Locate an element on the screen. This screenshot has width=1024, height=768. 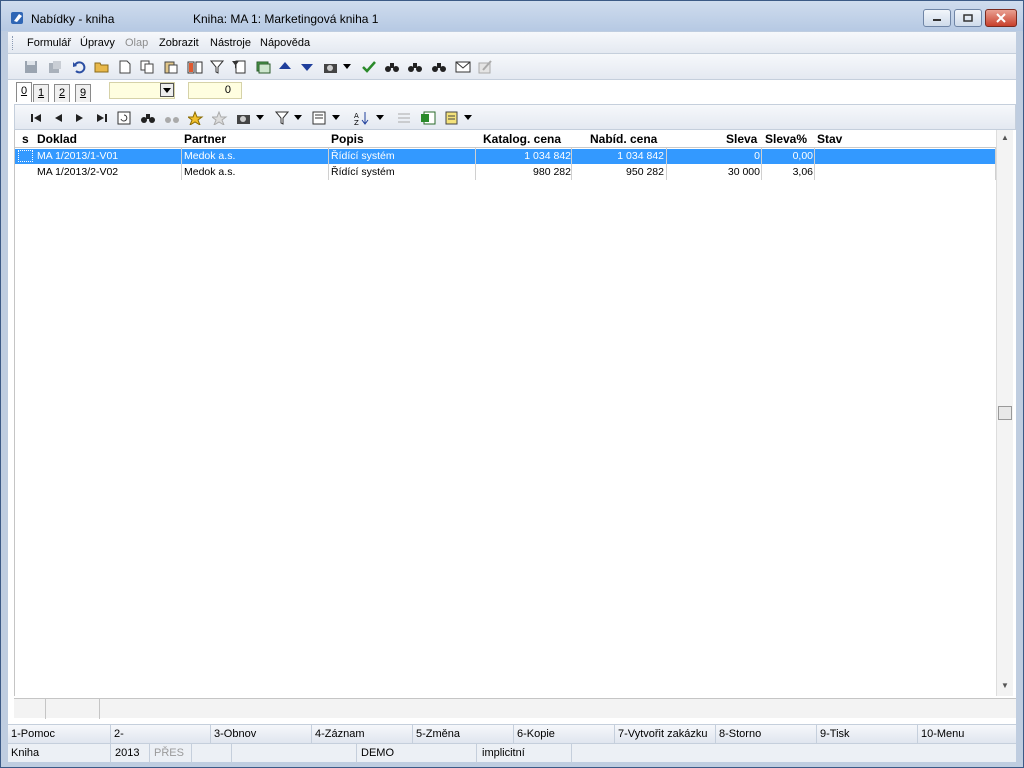
fkey-4: 4-Záznam is located at coordinates (340, 734).